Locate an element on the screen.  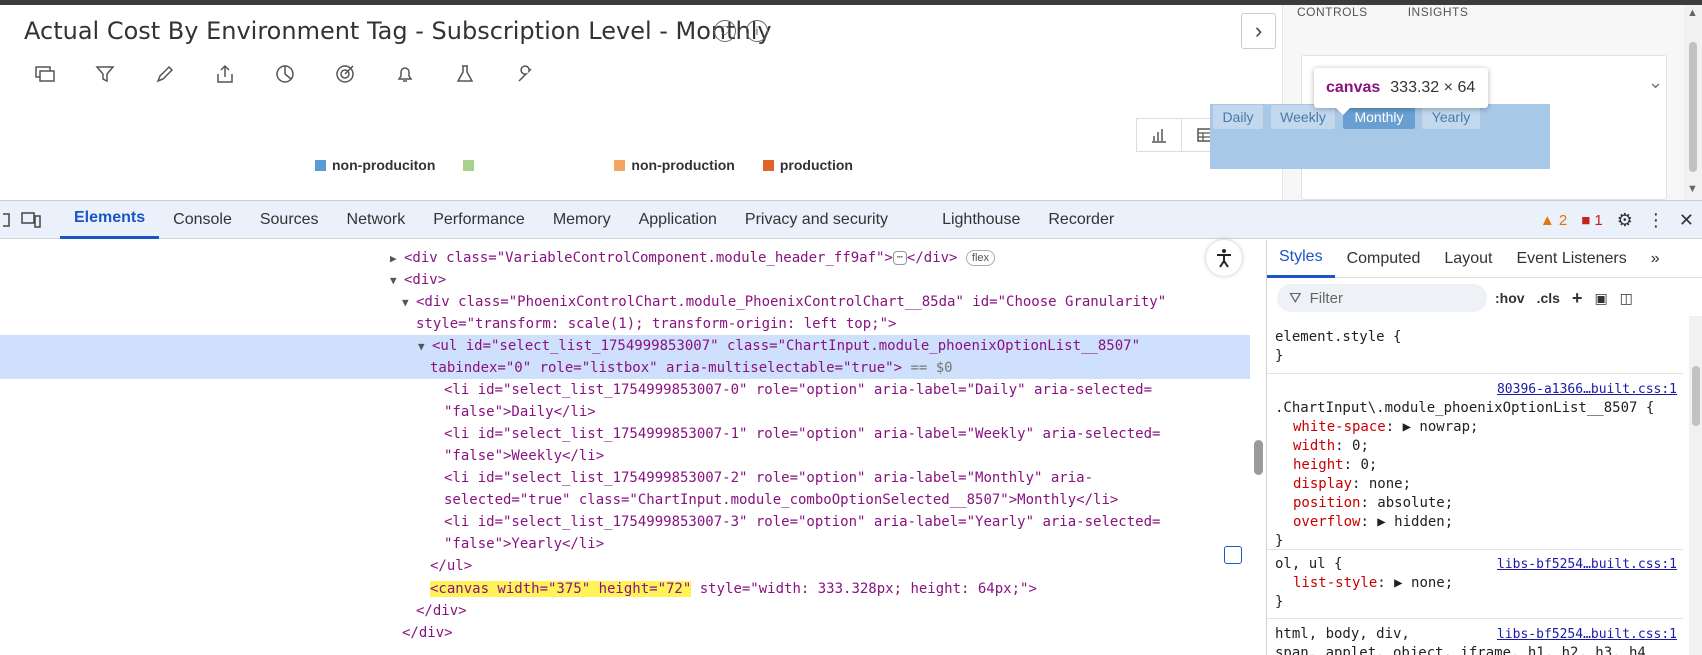
more-tabs-icon: » is located at coordinates (1655, 259).